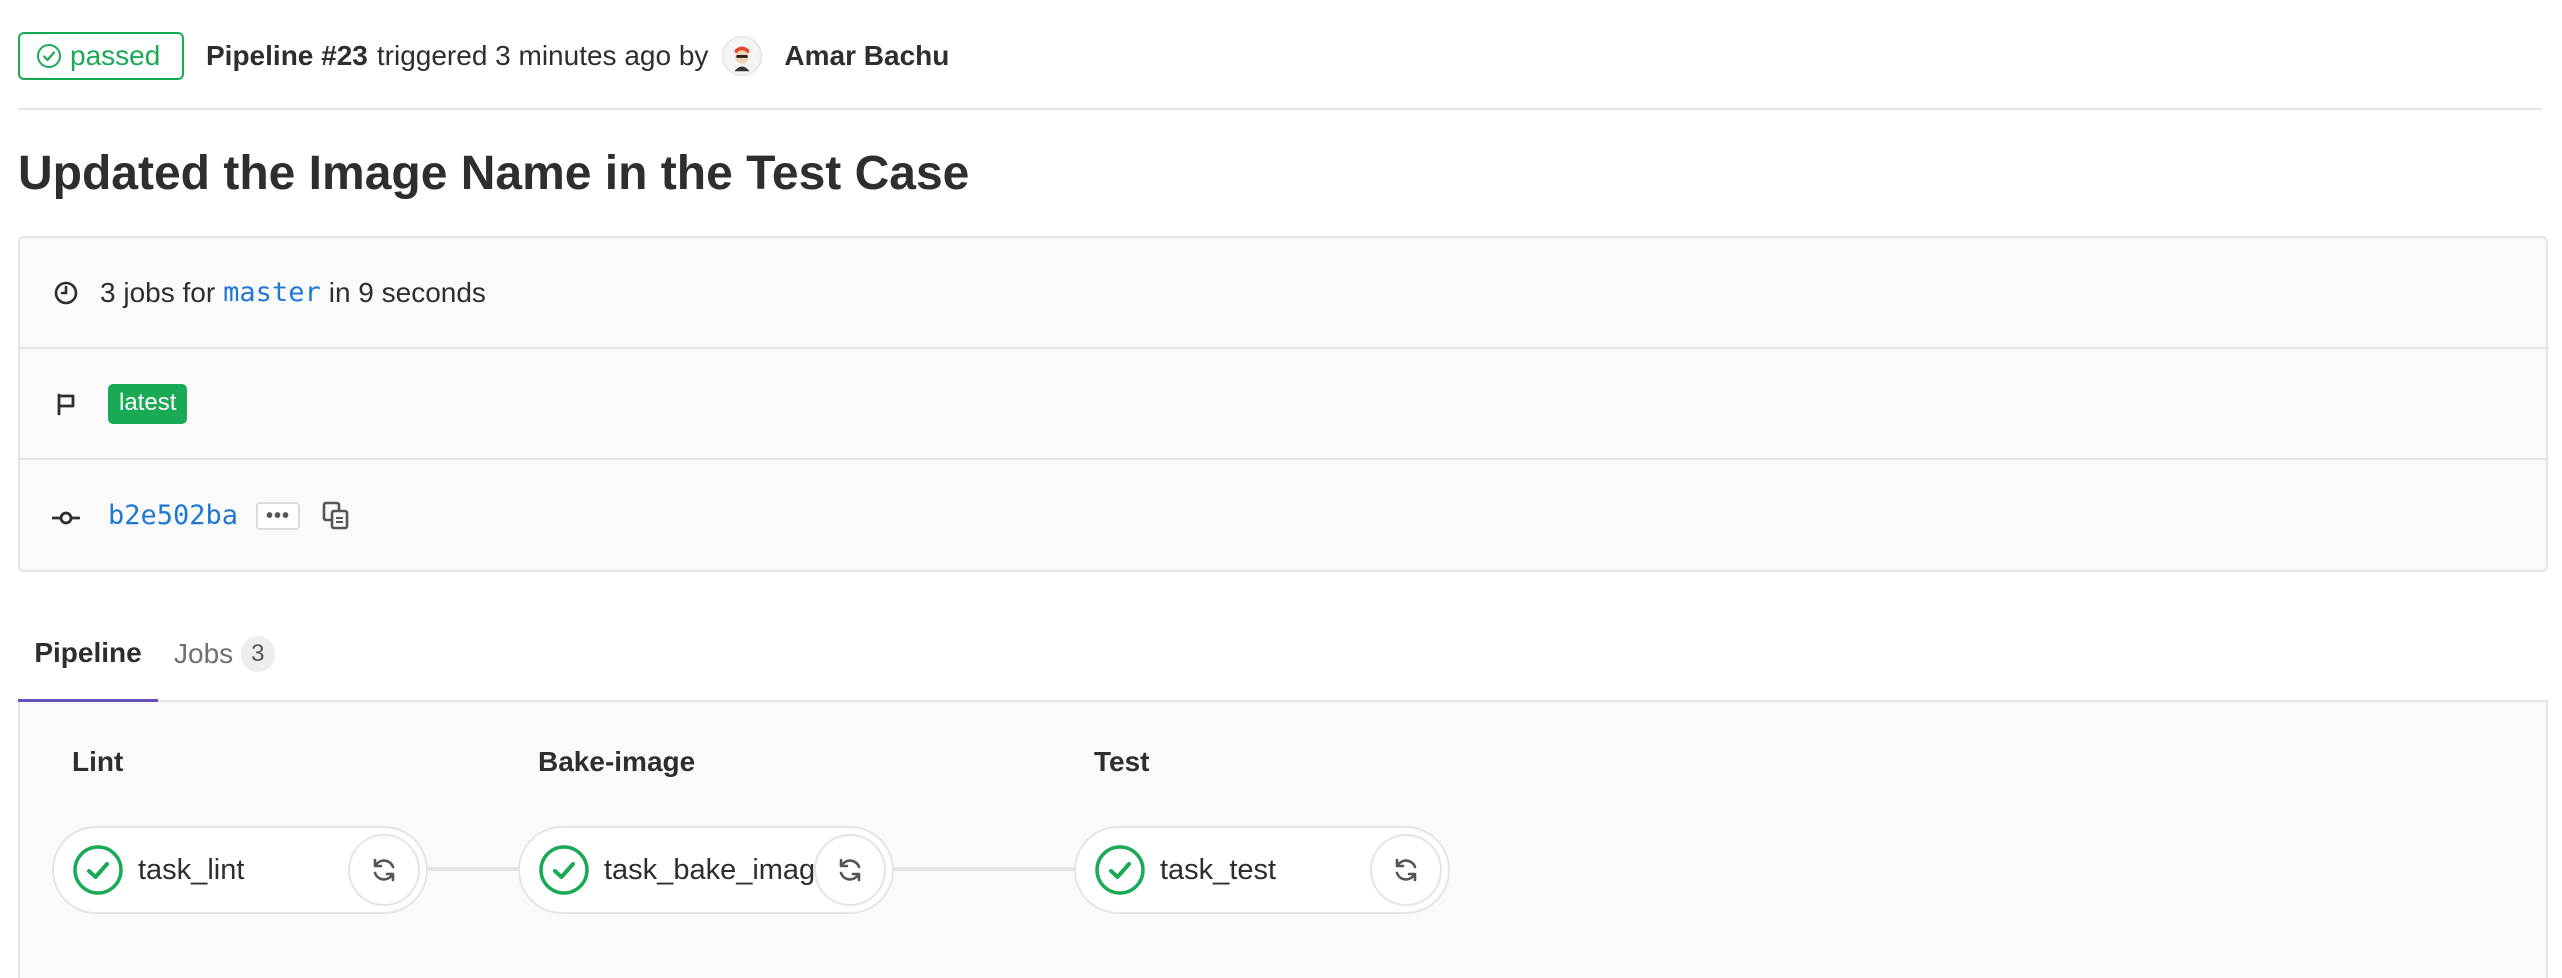 The height and width of the screenshot is (978, 2562). Describe the element at coordinates (287, 56) in the screenshot. I see `pipeline-id: Pipeline #23` at that location.